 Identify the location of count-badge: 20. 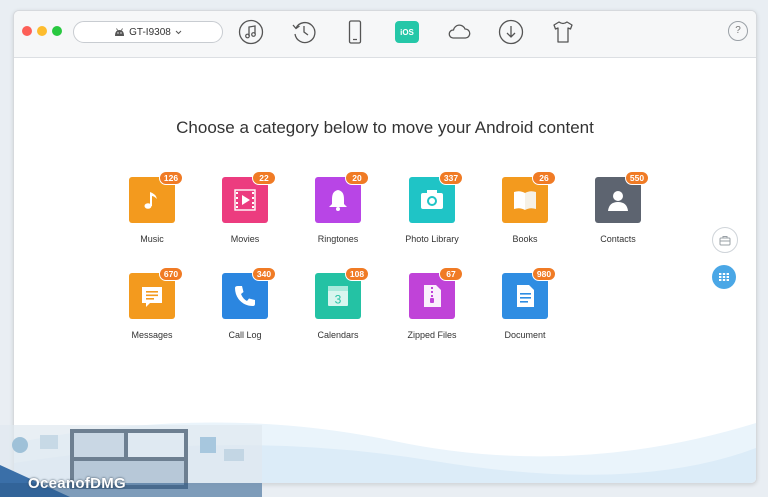
(357, 178).